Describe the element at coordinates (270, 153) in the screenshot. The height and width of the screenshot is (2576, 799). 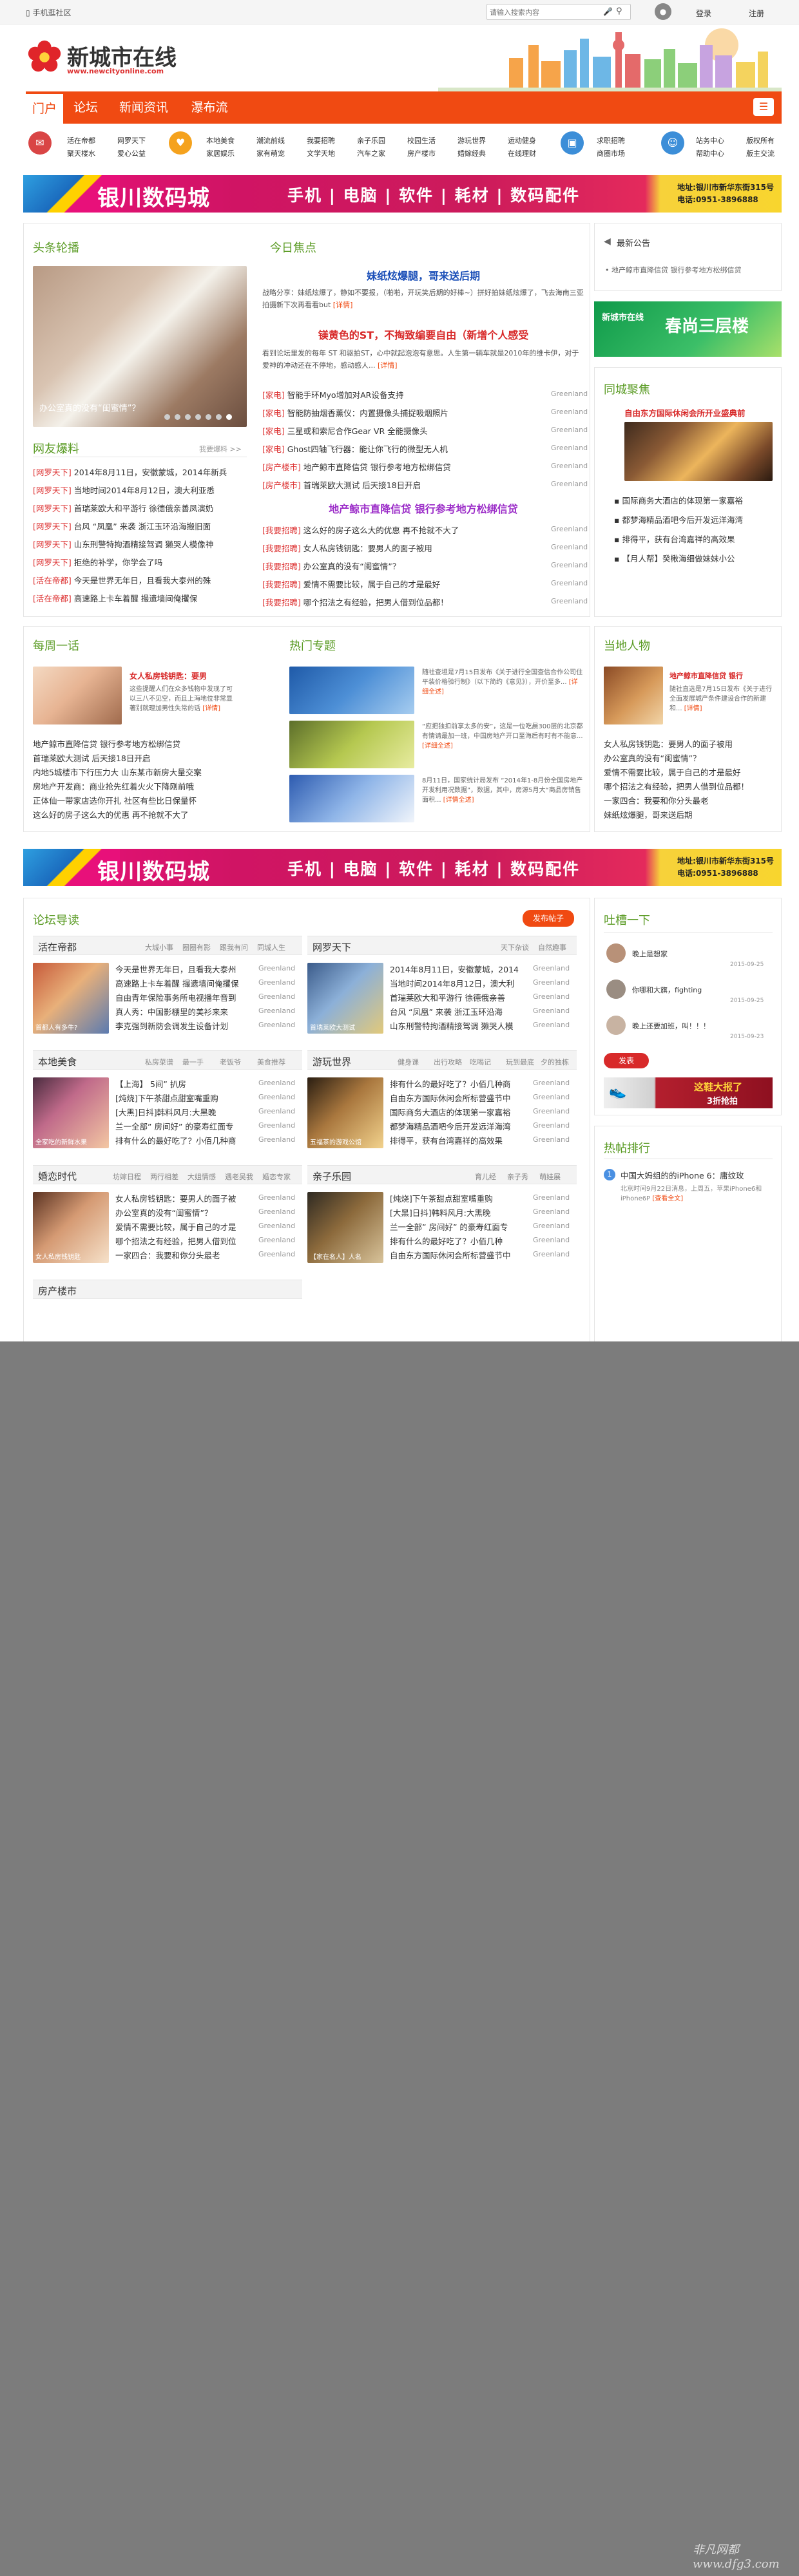
I see `subnav-link: 家有萌宠` at that location.